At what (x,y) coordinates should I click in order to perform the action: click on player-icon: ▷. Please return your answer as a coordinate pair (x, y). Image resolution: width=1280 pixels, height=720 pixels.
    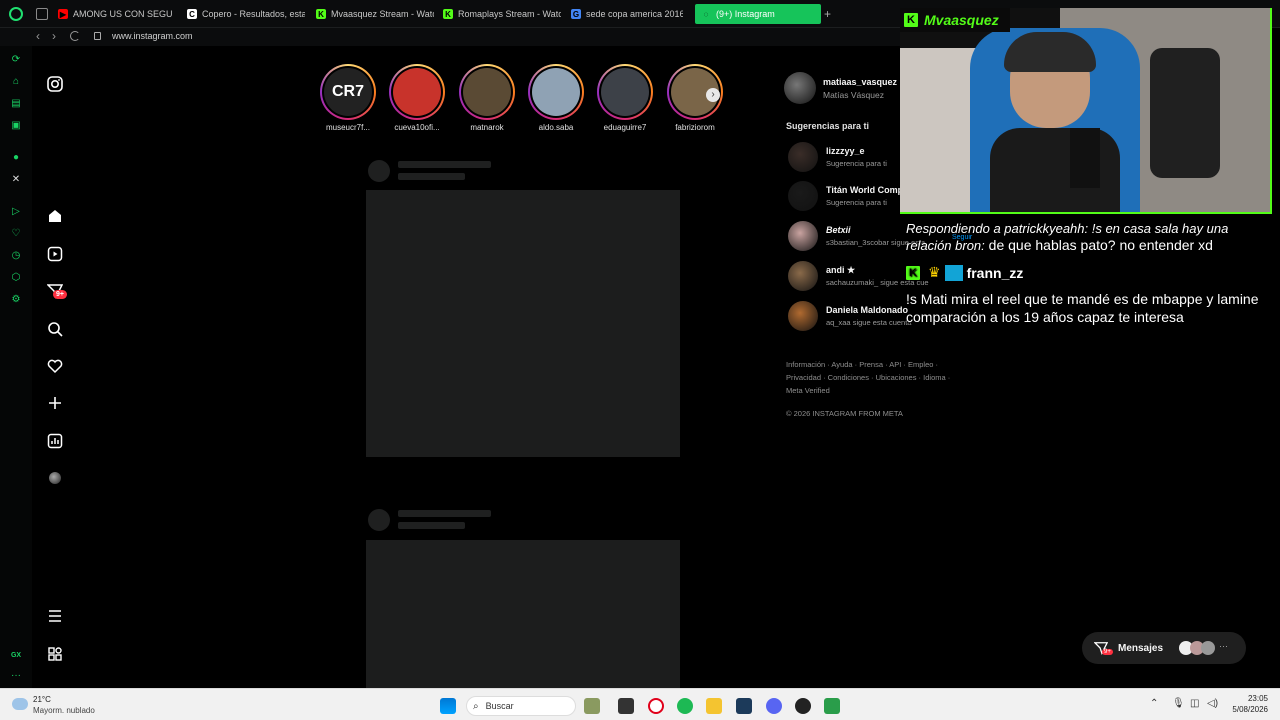
    Looking at the image, I should click on (16, 212).